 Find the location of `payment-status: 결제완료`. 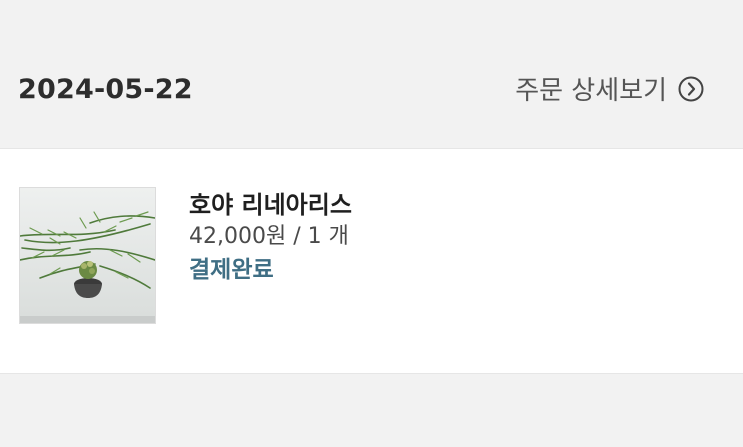

payment-status: 결제완료 is located at coordinates (231, 270).